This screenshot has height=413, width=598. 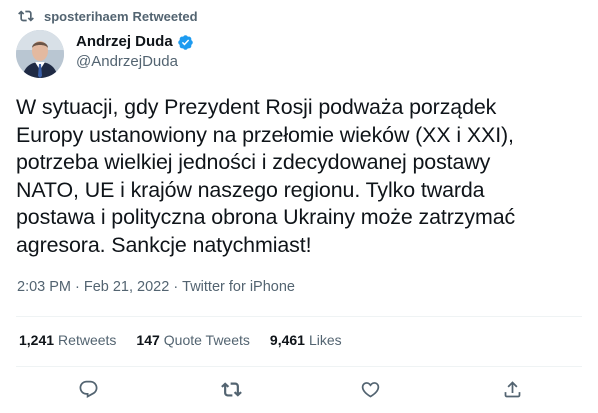 I want to click on share-button, so click(x=512, y=389).